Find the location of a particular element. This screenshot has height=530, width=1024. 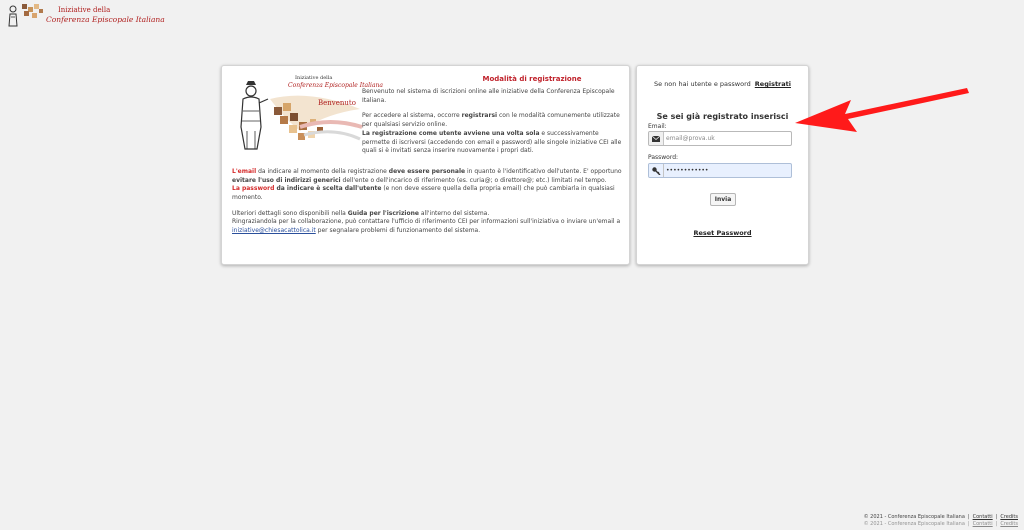

footer-copyright: © 2021 - Conferenza Episcopale Italiana is located at coordinates (914, 517).